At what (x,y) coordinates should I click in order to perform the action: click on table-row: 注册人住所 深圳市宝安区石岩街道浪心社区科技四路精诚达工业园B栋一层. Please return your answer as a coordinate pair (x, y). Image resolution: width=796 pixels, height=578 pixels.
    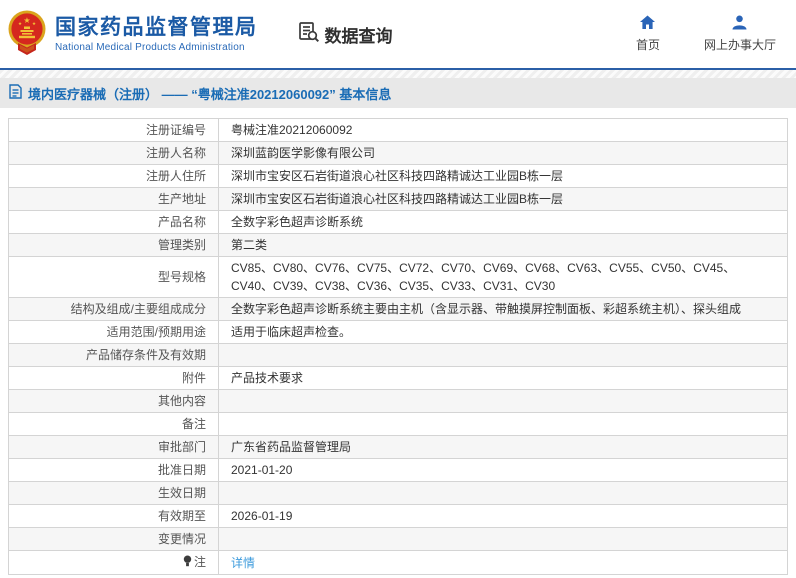
    Looking at the image, I should click on (398, 176).